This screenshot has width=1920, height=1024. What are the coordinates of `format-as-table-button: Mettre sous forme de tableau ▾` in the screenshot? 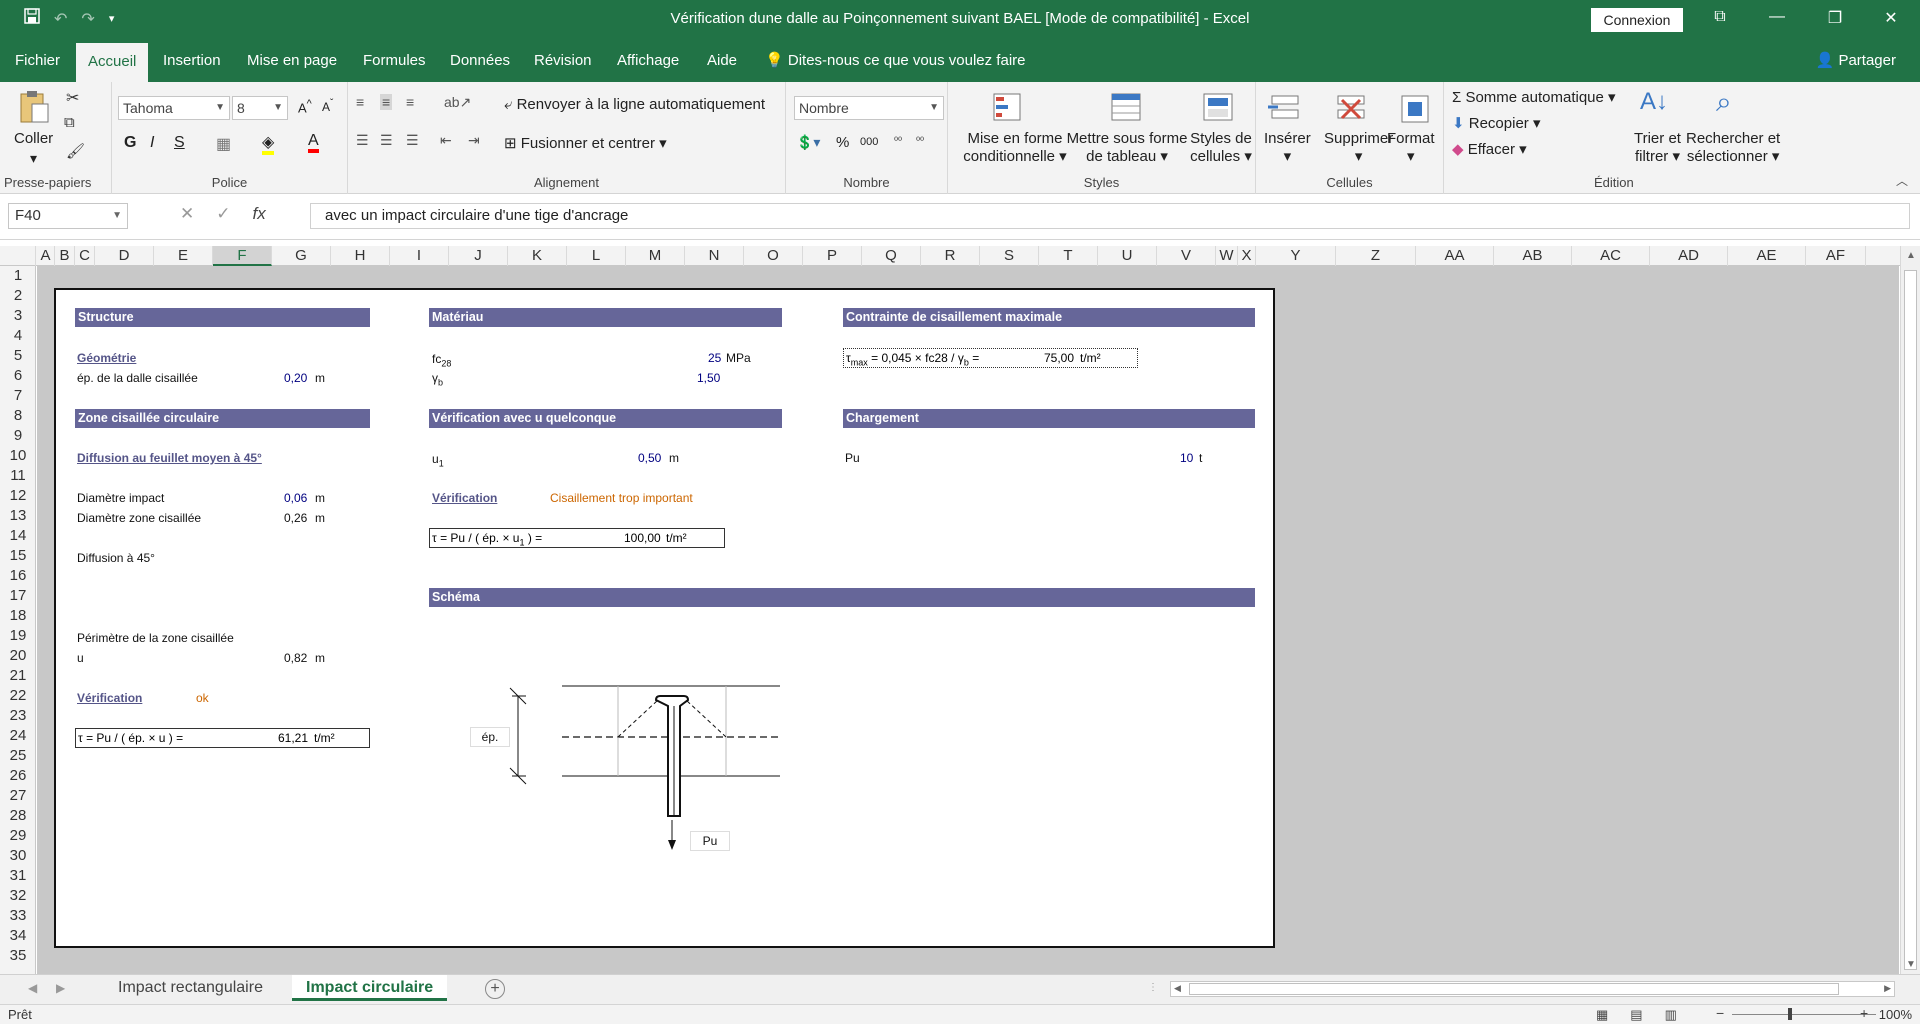 It's located at (1127, 147).